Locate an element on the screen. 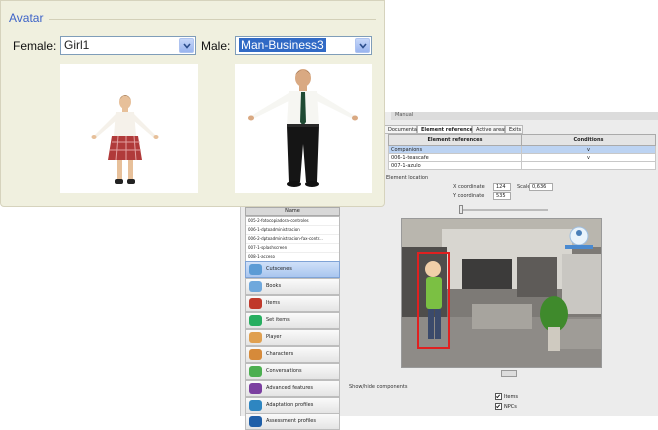 This screenshot has width=658, height=430. table-row: 006-1-teascafe v is located at coordinates (522, 157).